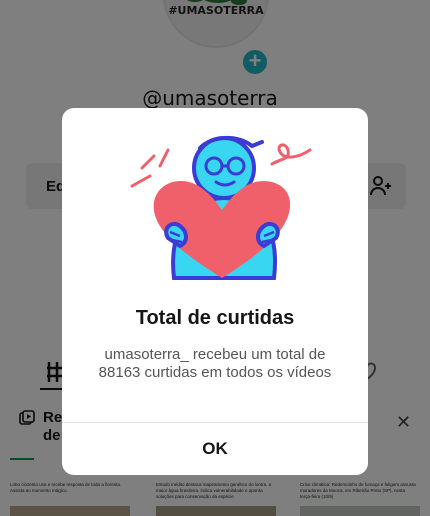 This screenshot has width=430, height=516. Describe the element at coordinates (215, 449) in the screenshot. I see `ok-button: OK` at that location.